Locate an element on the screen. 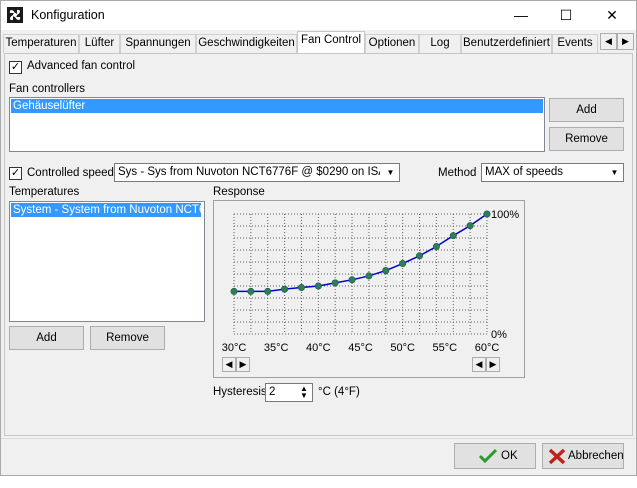 The image size is (637, 488). tab-luefter: Lüfter is located at coordinates (99, 43).